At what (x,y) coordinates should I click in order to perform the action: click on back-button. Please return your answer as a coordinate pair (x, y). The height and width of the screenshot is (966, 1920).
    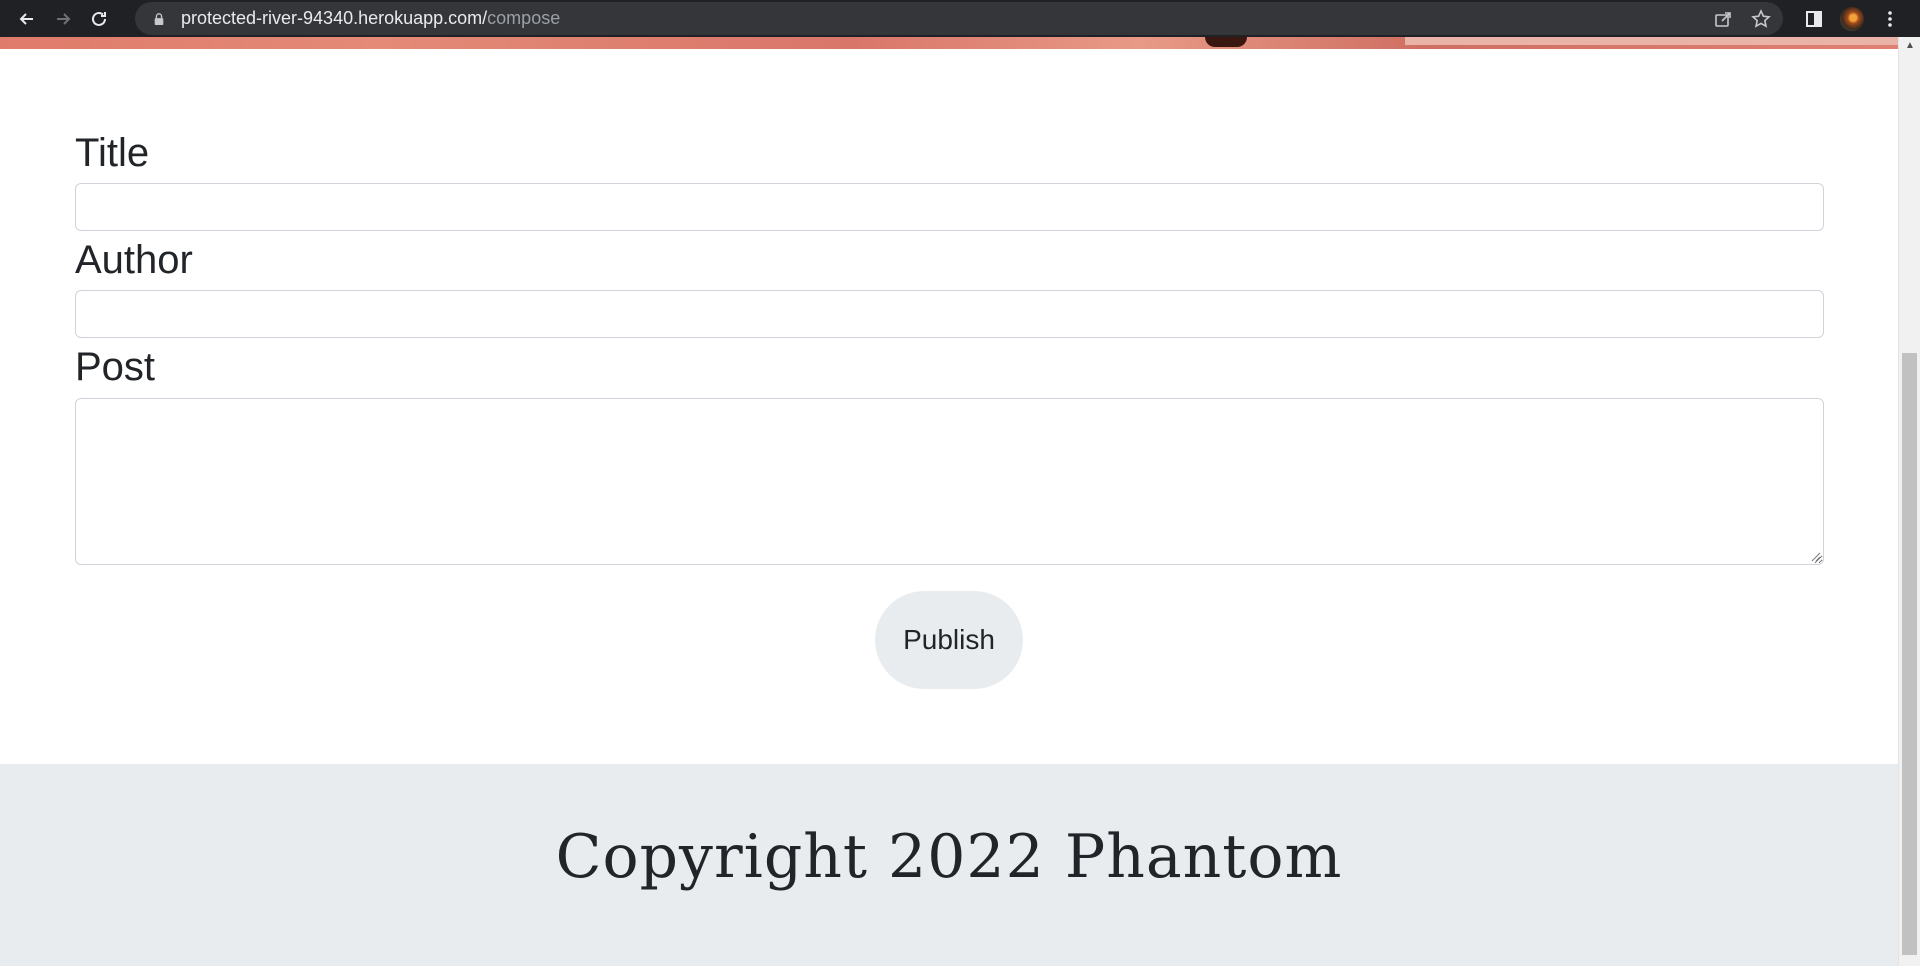
    Looking at the image, I should click on (27, 19).